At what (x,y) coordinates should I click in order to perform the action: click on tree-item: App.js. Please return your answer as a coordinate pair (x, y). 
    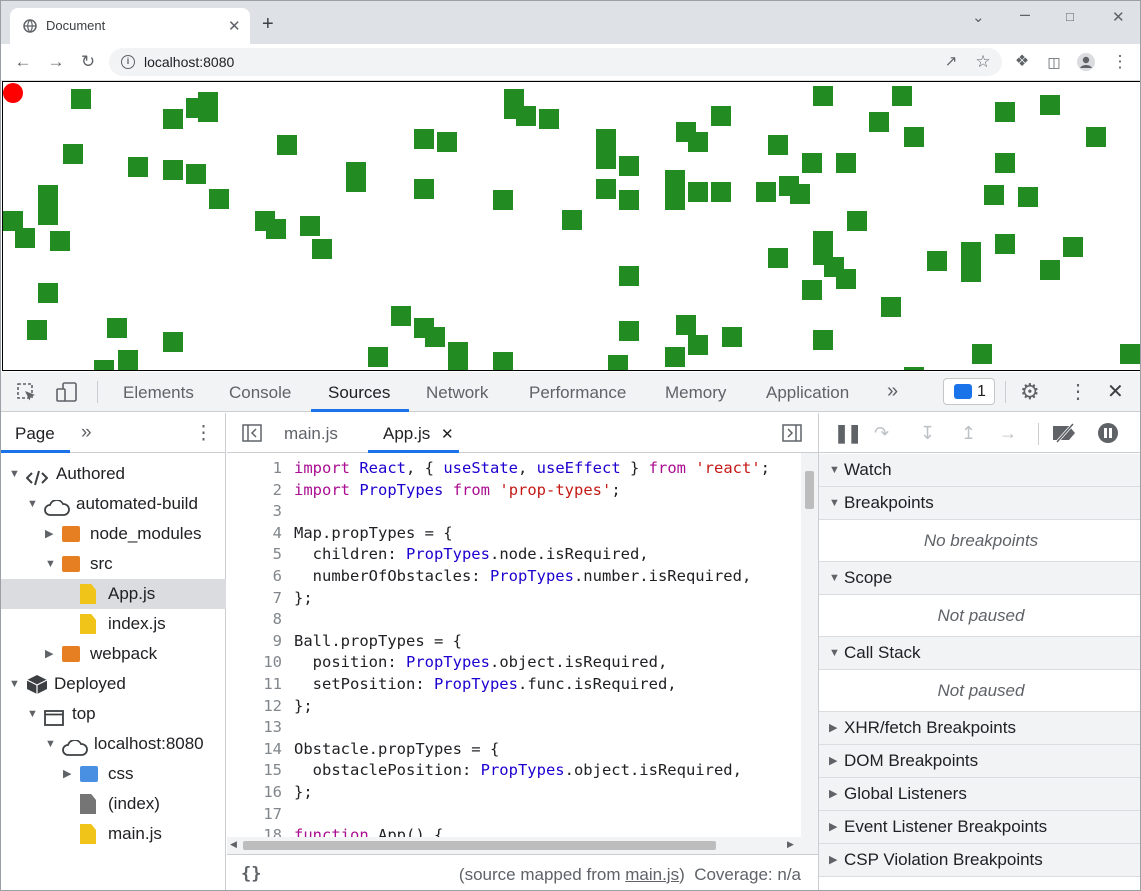
    Looking at the image, I should click on (113, 594).